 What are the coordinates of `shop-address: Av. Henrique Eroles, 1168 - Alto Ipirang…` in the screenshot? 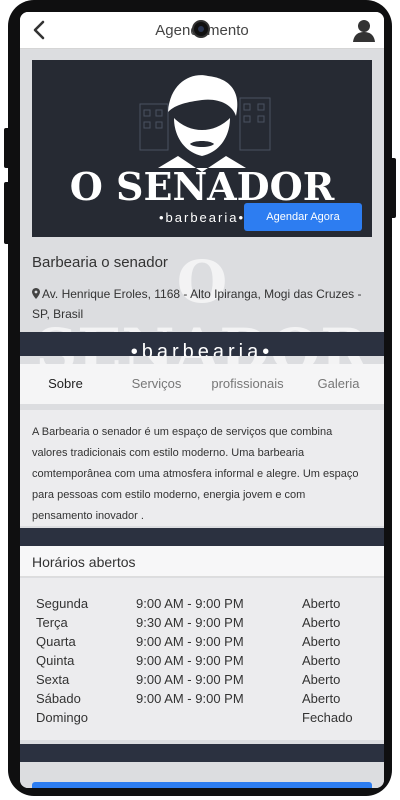 It's located at (202, 304).